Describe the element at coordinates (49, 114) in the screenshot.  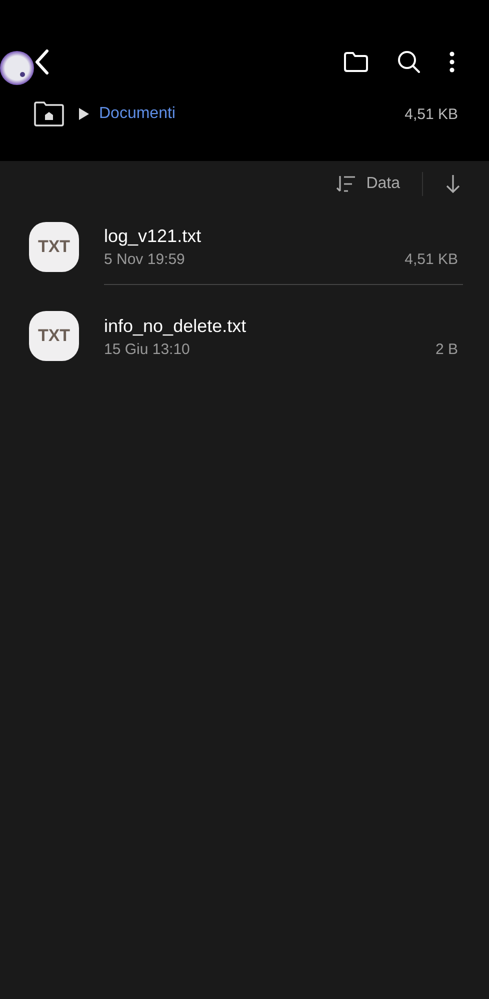
I see `home-folder-icon` at that location.